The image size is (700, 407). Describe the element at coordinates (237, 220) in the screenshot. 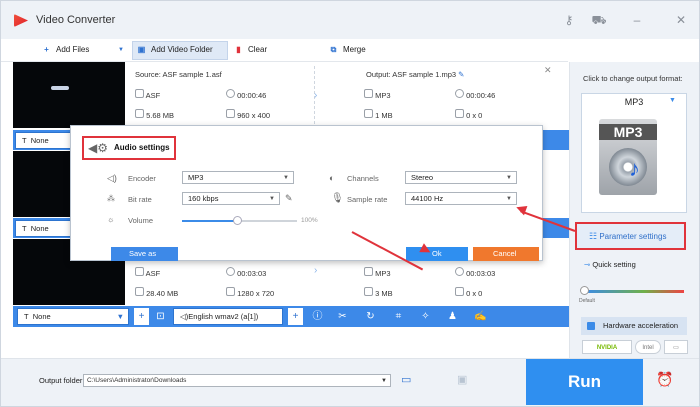

I see `volume-slider-handle` at that location.